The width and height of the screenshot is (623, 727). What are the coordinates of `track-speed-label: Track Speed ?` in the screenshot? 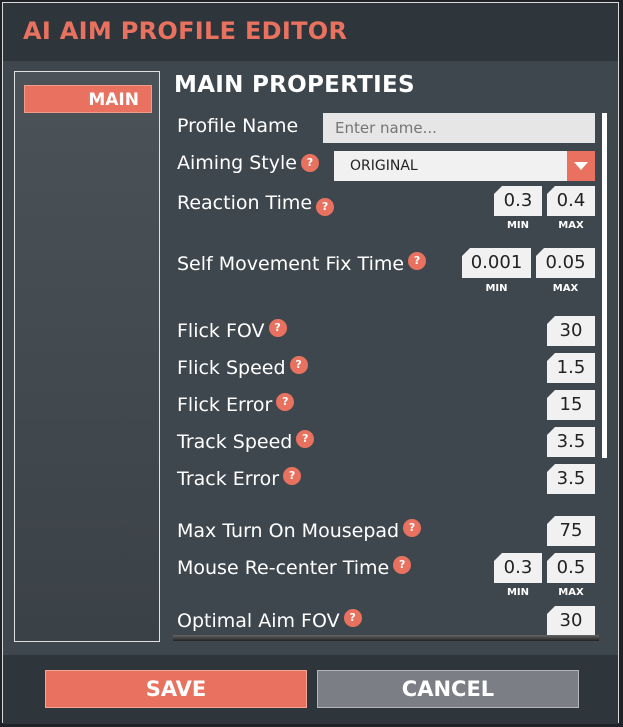 It's located at (246, 441).